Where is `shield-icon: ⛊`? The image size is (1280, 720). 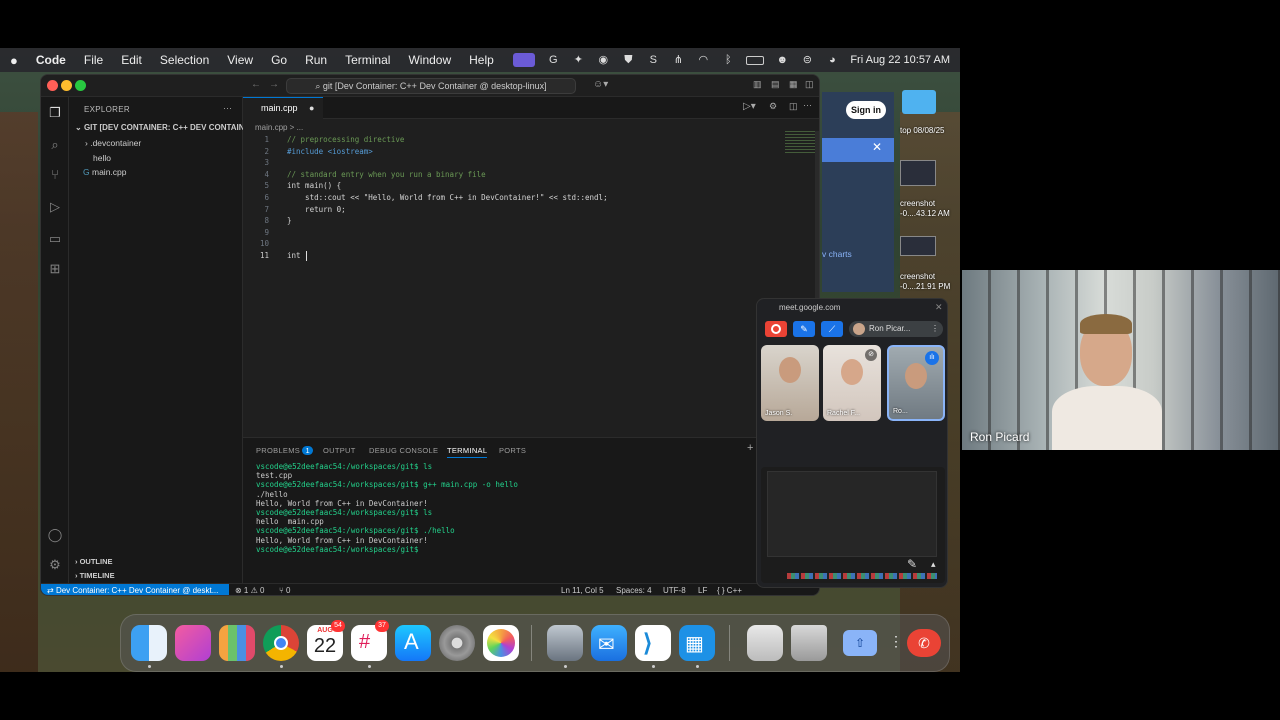 shield-icon: ⛊ is located at coordinates (628, 60).